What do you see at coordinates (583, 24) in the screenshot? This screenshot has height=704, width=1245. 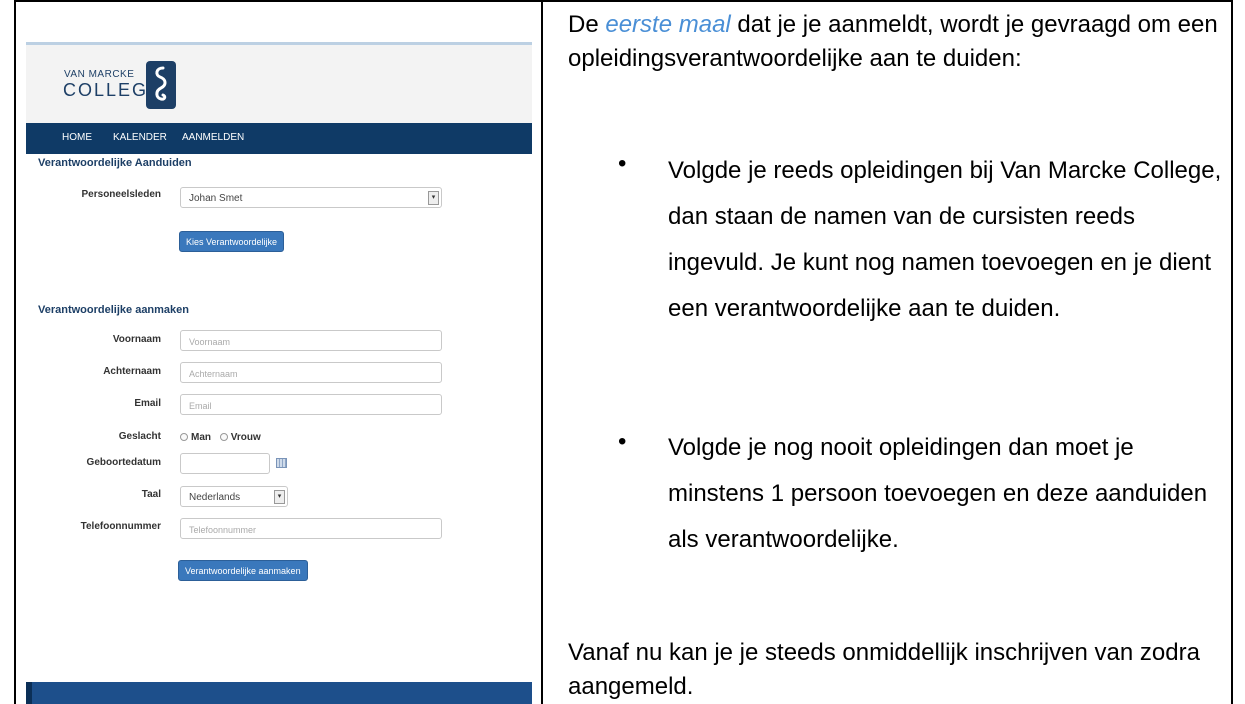 I see `intro-prefix: De` at bounding box center [583, 24].